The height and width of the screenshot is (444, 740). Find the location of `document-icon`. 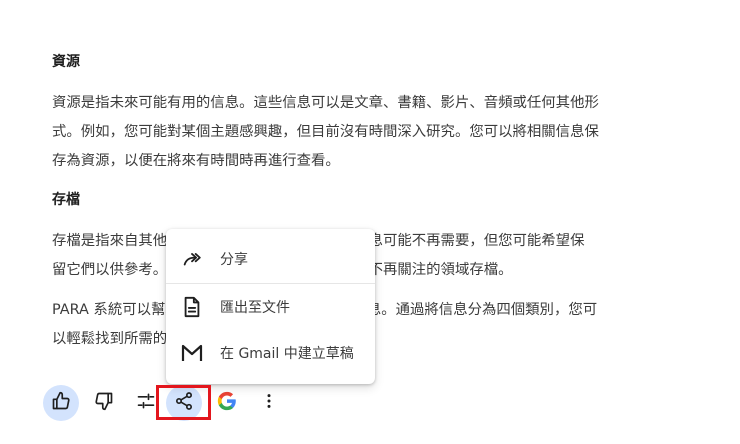

document-icon is located at coordinates (192, 307).